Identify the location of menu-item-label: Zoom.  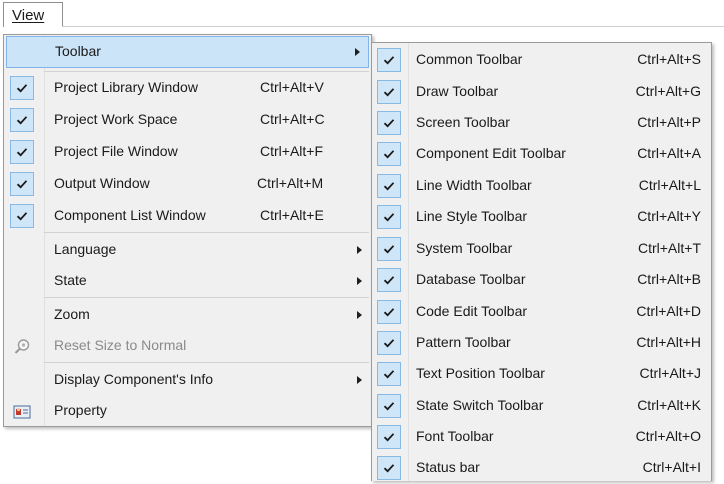
(72, 314).